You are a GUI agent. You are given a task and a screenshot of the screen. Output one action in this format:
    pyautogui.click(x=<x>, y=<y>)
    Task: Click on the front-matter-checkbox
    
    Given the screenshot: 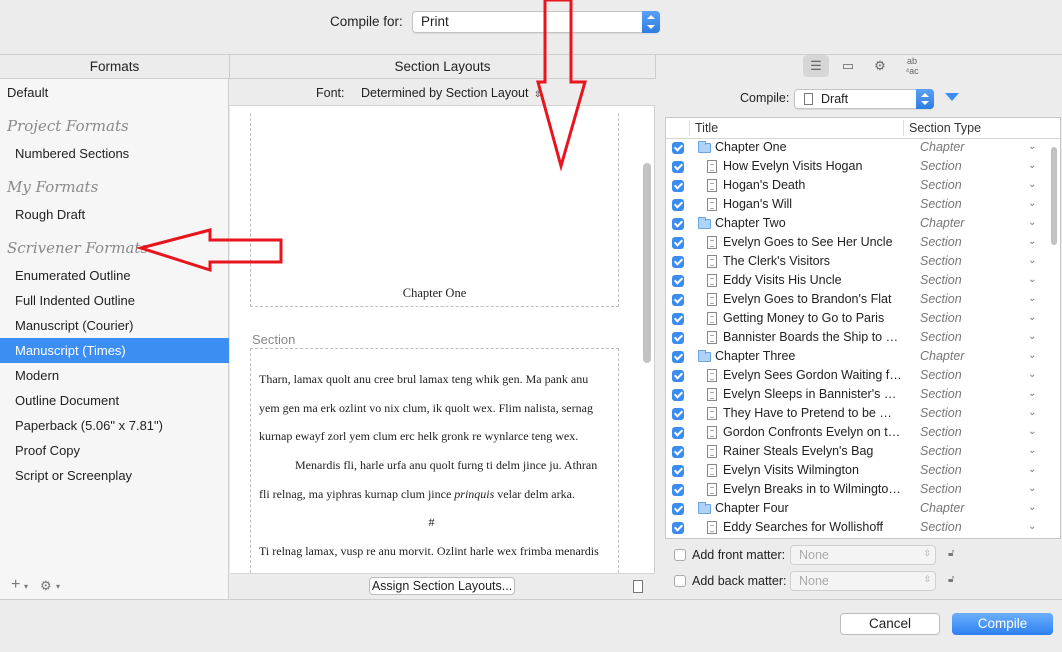 What is the action you would take?
    pyautogui.click(x=680, y=555)
    